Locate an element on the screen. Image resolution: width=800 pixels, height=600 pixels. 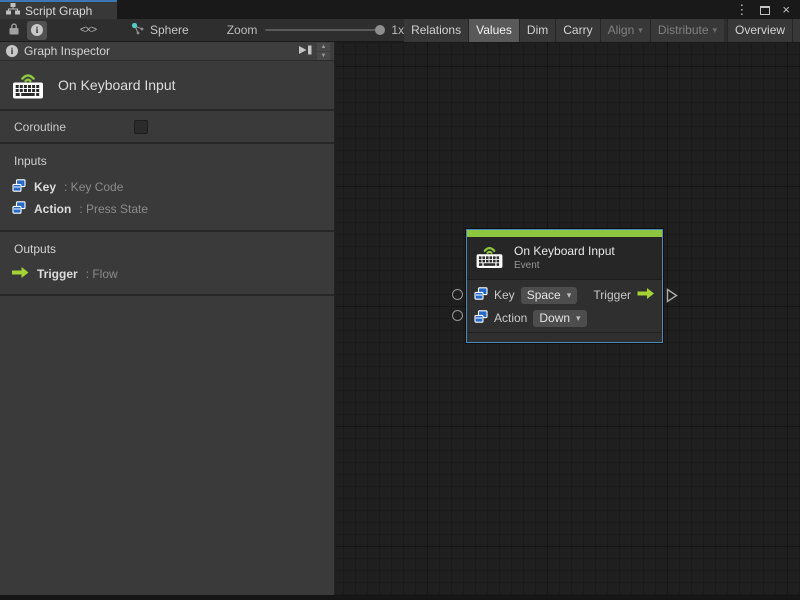
node-port-label: Key is located at coordinates (504, 295).